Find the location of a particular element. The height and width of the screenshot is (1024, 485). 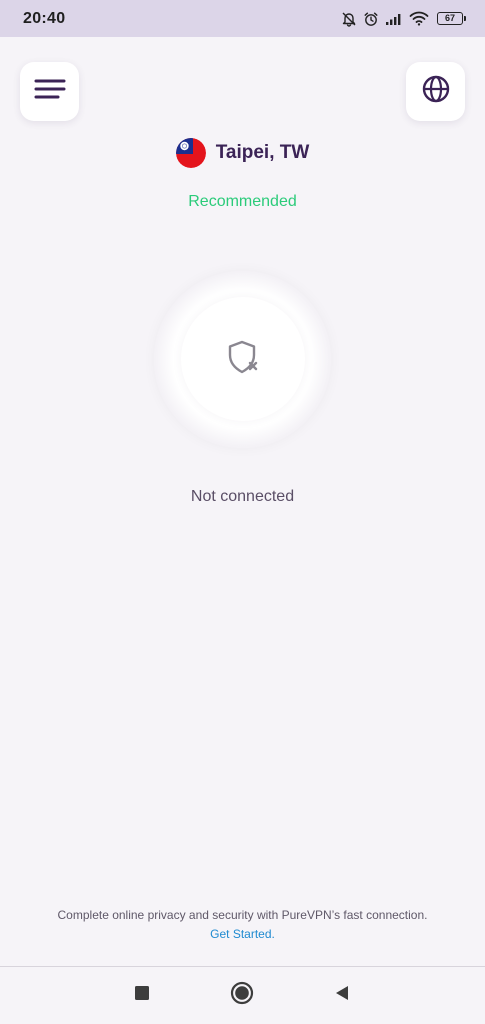

globe-icon is located at coordinates (436, 91).